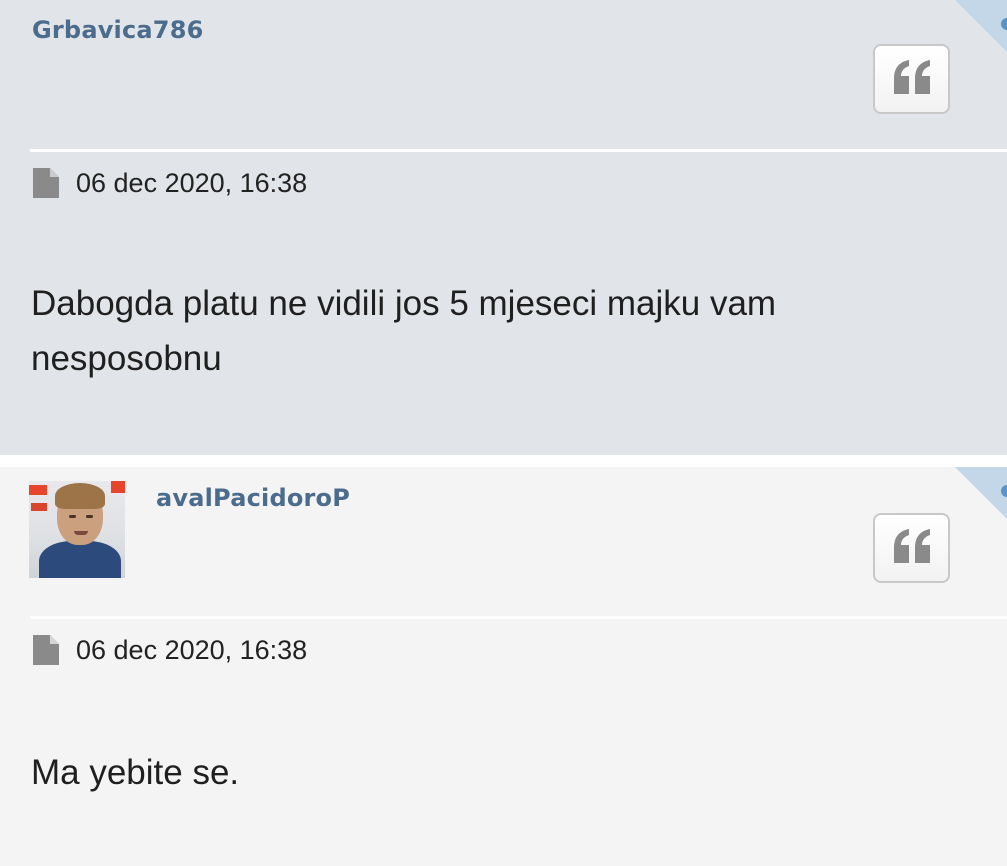 The height and width of the screenshot is (866, 1007). Describe the element at coordinates (253, 498) in the screenshot. I see `post-username: avalPacidoroP` at that location.